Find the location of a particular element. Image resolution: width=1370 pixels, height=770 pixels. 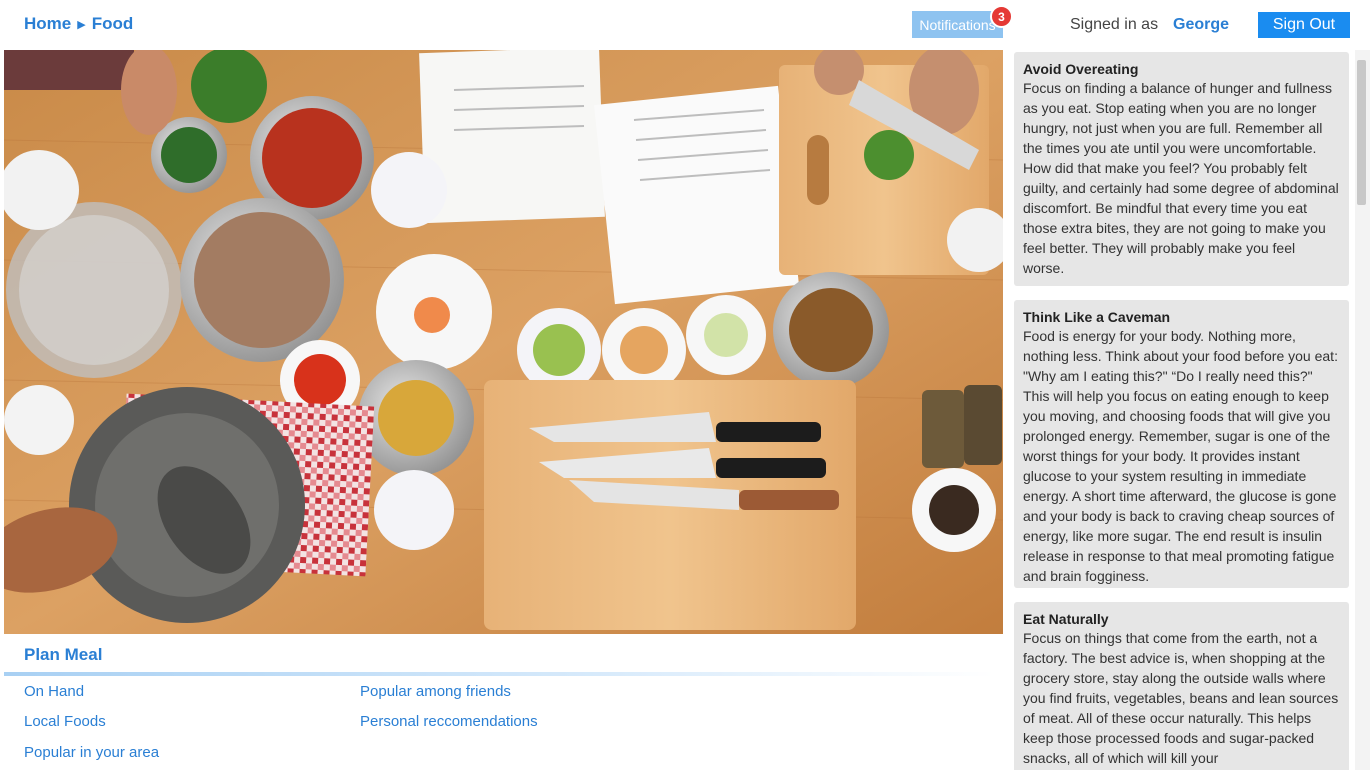

breadcrumb: Home ▶ Food is located at coordinates (78, 24).